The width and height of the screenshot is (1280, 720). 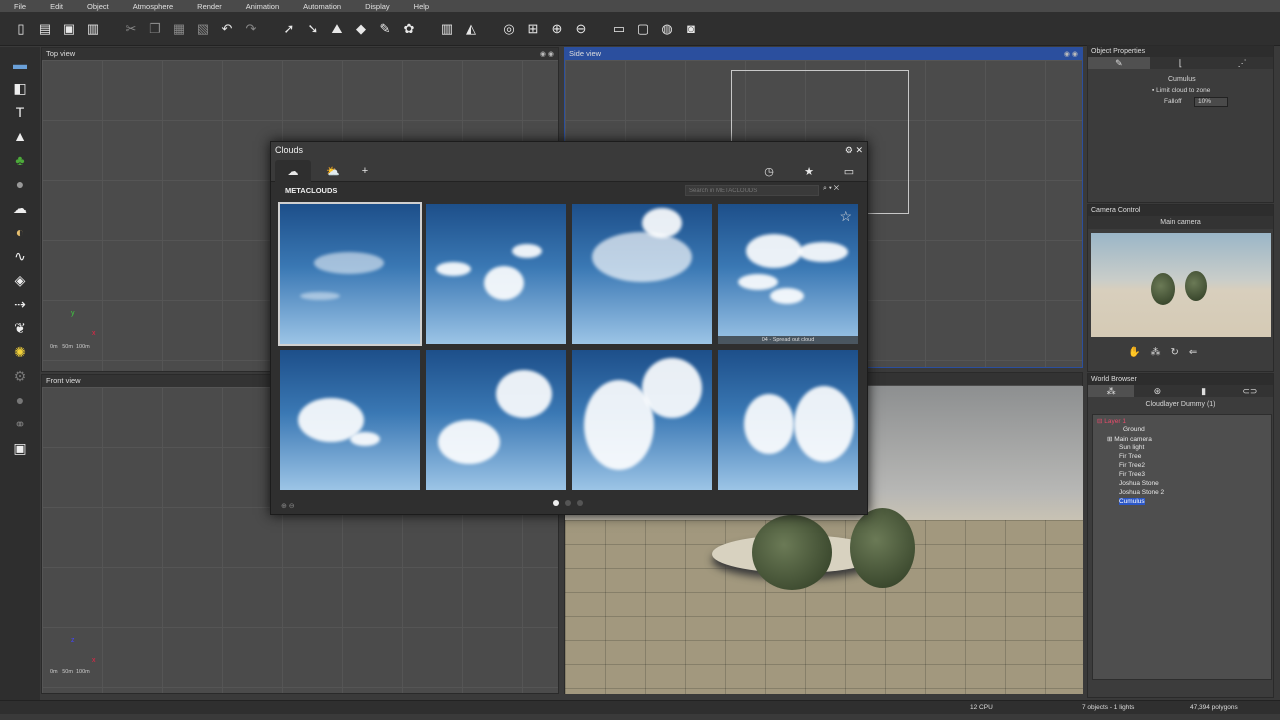 I want to click on text-icon: T, so click(x=20, y=112).